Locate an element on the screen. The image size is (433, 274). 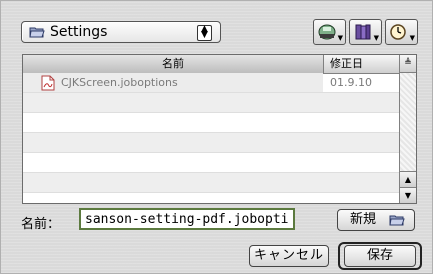
name-column-header: 名前 is located at coordinates (173, 64).